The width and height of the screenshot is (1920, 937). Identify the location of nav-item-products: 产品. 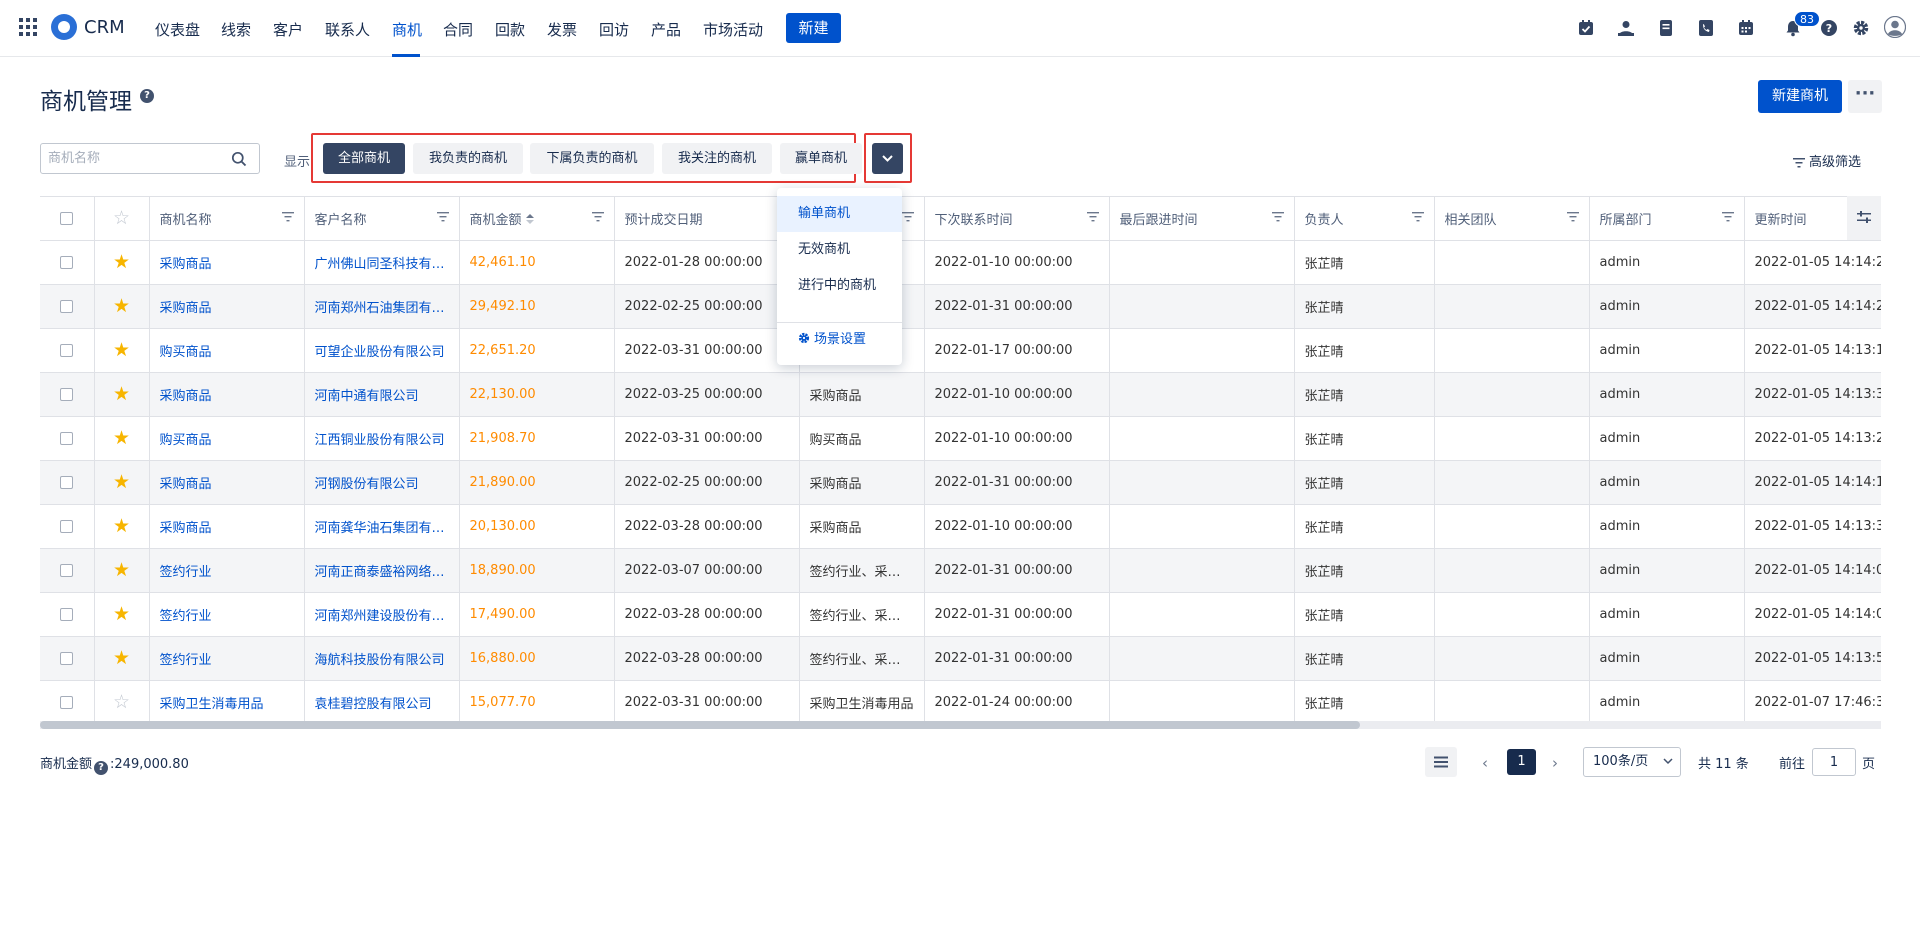
(666, 29).